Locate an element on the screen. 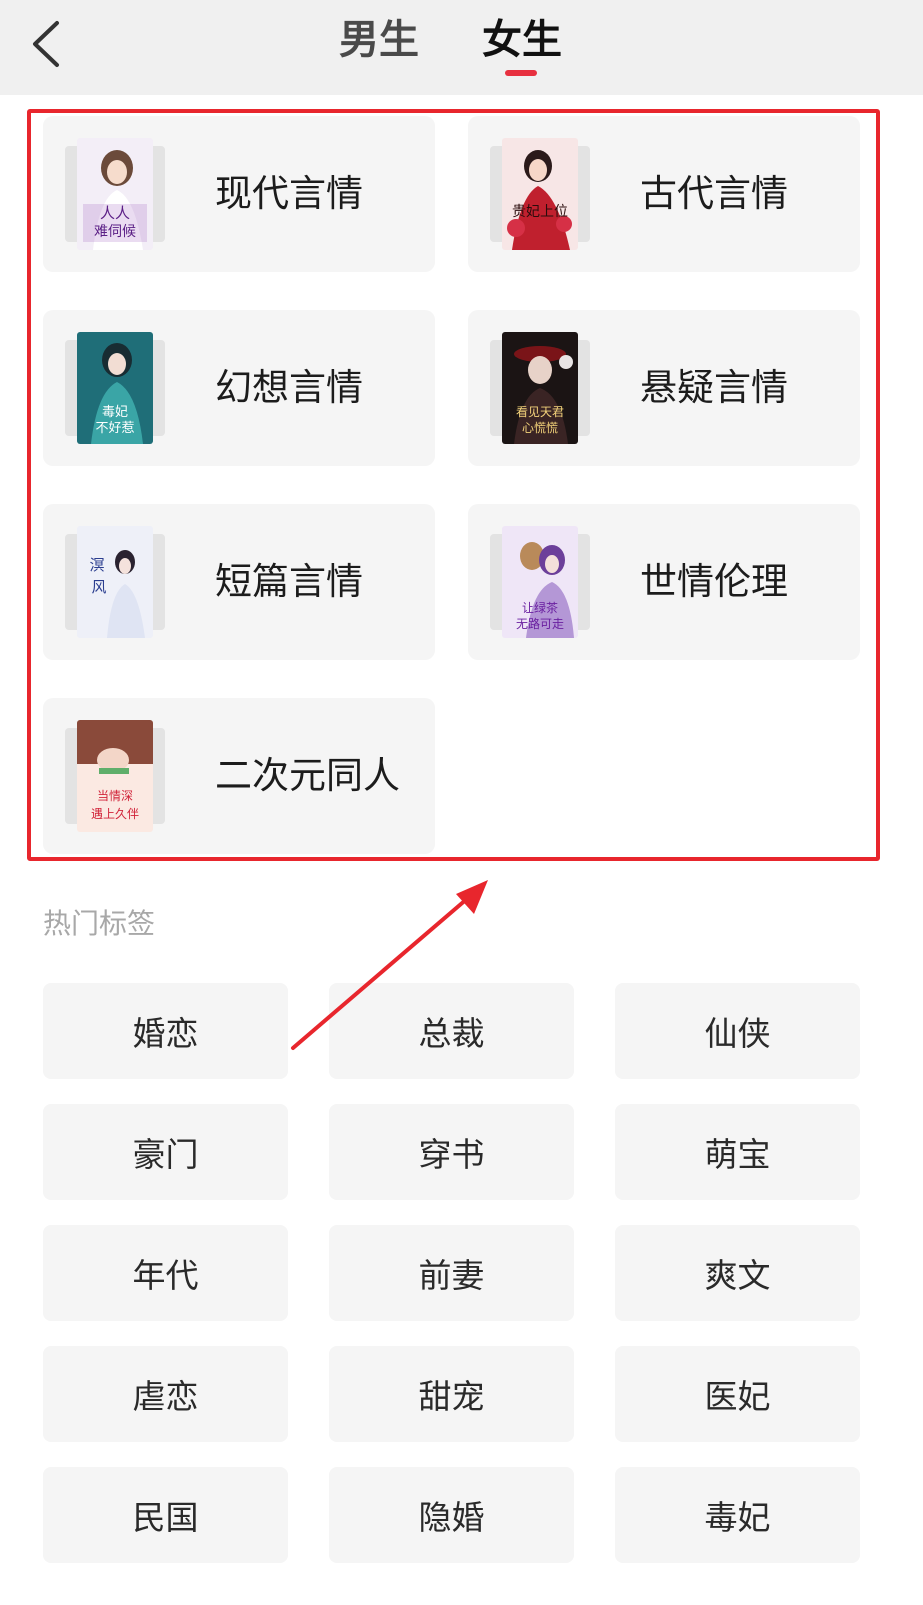 The image size is (923, 1605). svg-text: 遇上久伴 is located at coordinates (115, 814).